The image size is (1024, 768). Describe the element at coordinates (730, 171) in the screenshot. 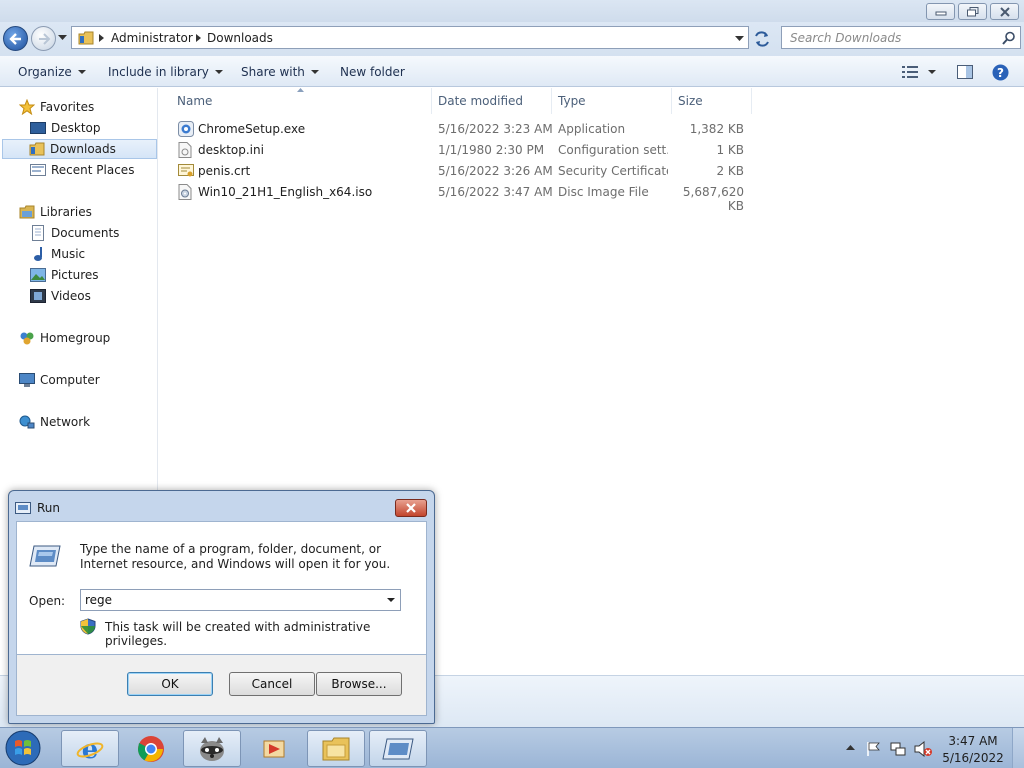

I see `file-size: 2 KB` at that location.